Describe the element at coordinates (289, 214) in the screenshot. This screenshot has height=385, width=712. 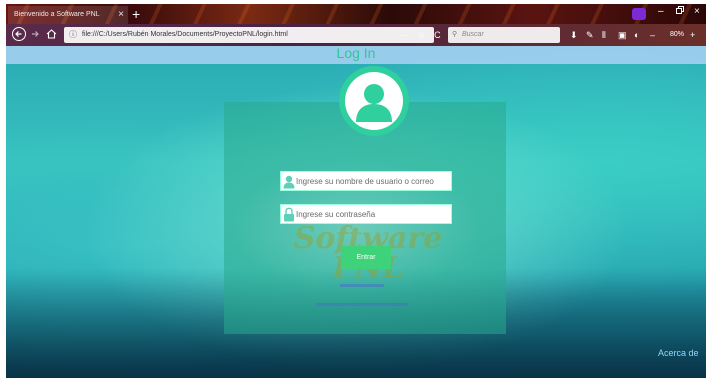
I see `lock-icon` at that location.